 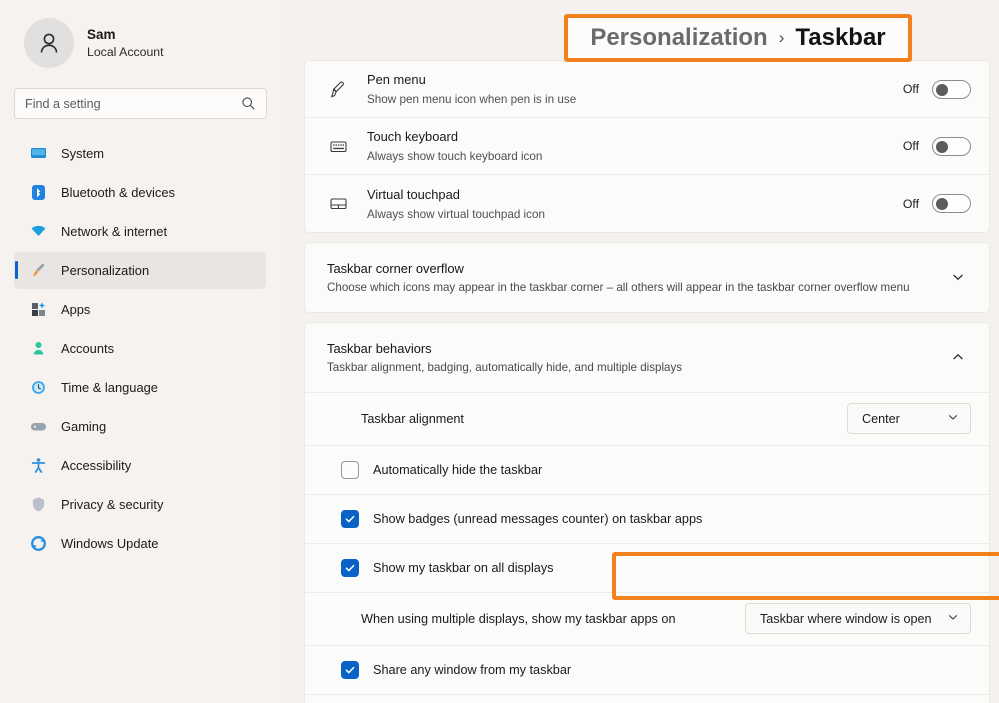 I want to click on multiple-displays-dropdown: Taskbar where window is open, so click(x=858, y=619).